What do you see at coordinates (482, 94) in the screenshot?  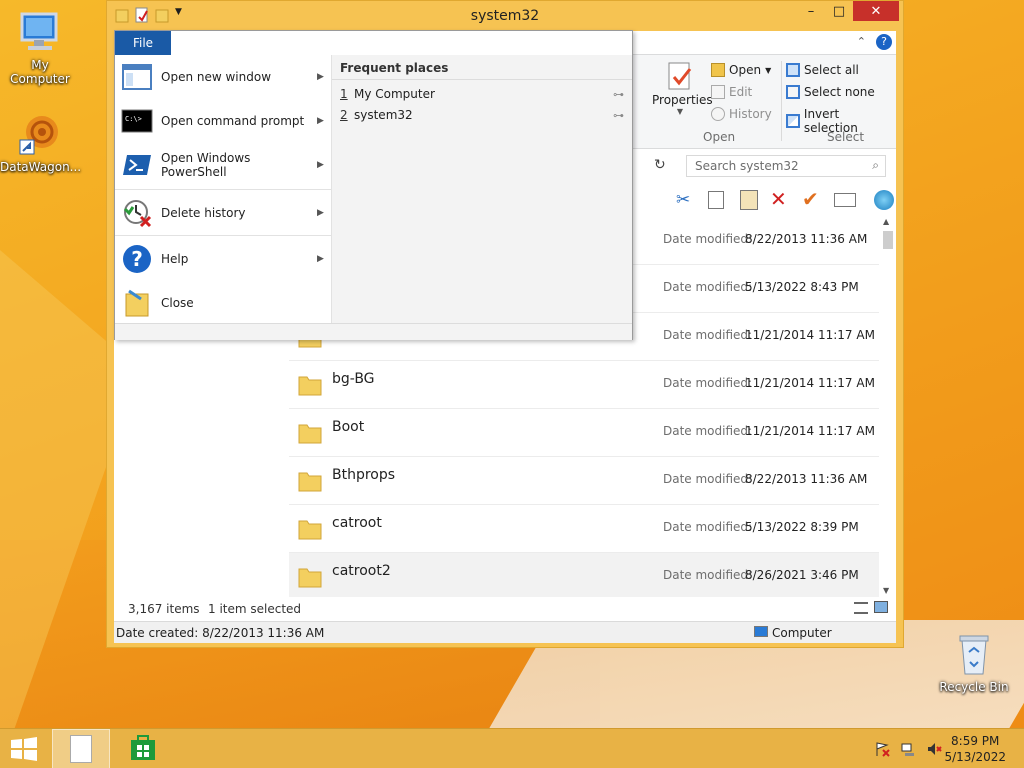 I see `frequent-place-item: 1 My Computer ⊶` at bounding box center [482, 94].